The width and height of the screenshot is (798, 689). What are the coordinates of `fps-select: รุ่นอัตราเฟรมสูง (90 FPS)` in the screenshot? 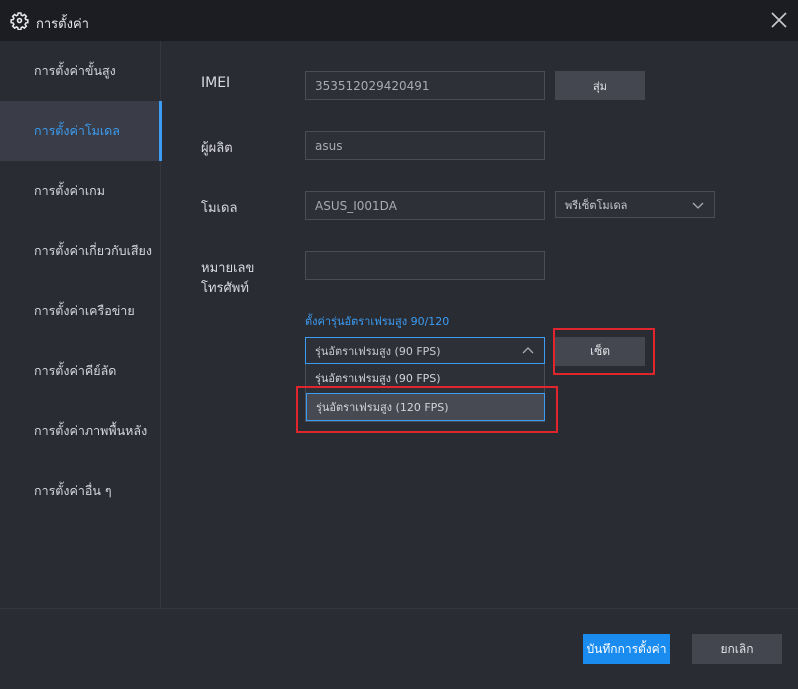 It's located at (425, 350).